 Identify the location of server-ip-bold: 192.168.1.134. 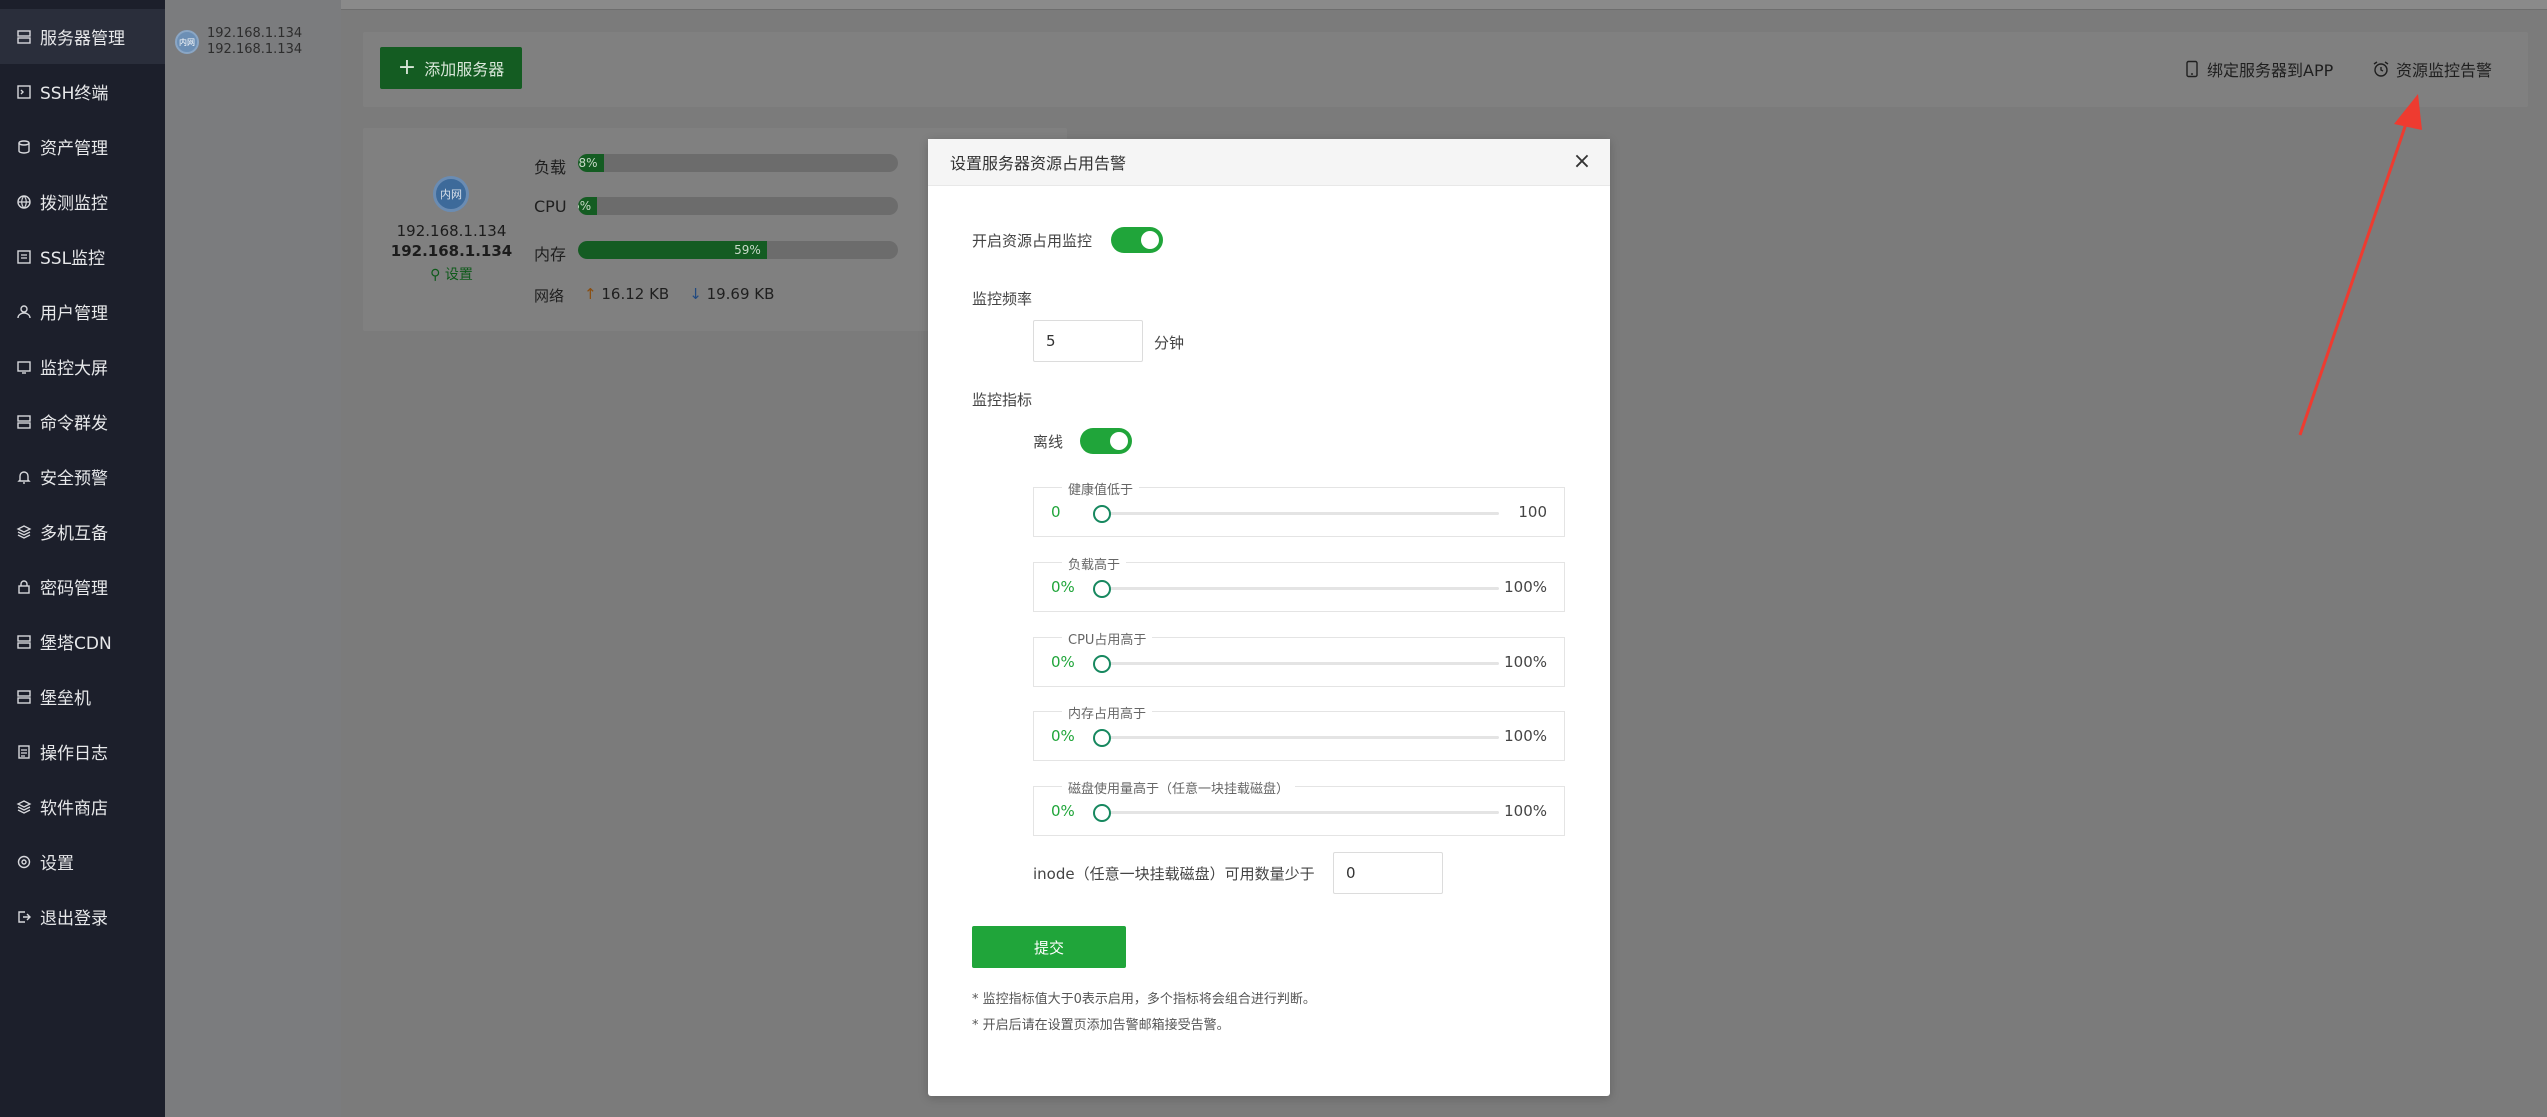
(451, 251).